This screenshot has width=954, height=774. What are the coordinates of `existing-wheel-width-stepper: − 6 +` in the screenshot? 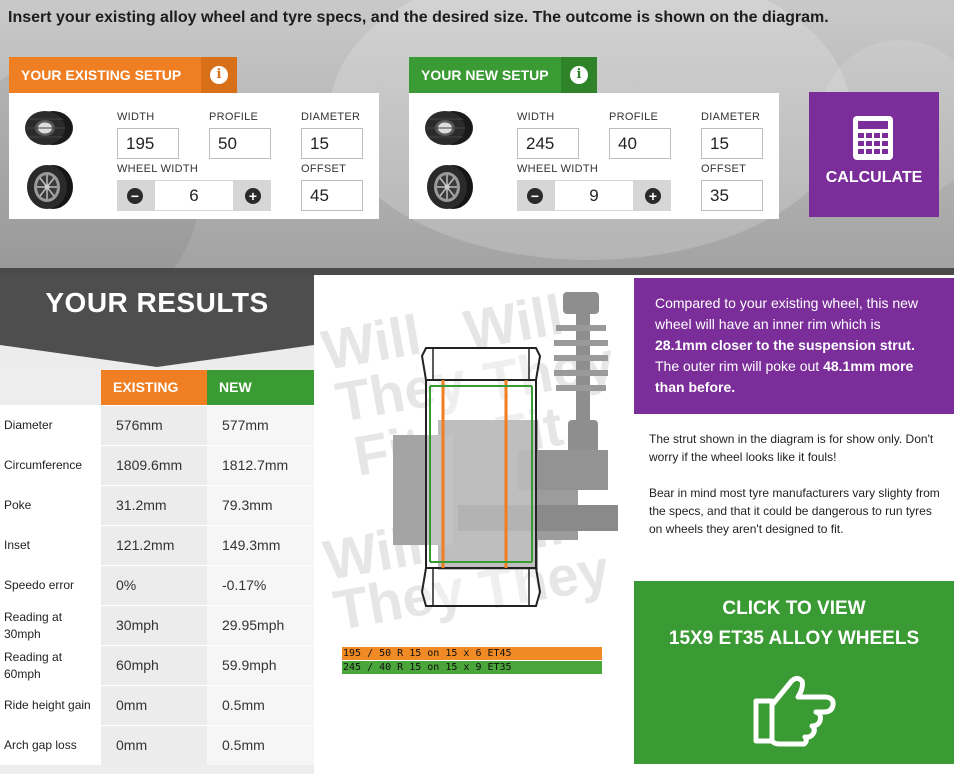 It's located at (194, 195).